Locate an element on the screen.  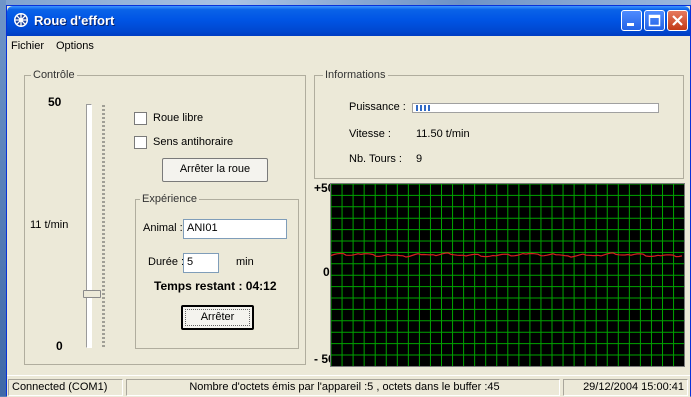
maximize-icon is located at coordinates (654, 20).